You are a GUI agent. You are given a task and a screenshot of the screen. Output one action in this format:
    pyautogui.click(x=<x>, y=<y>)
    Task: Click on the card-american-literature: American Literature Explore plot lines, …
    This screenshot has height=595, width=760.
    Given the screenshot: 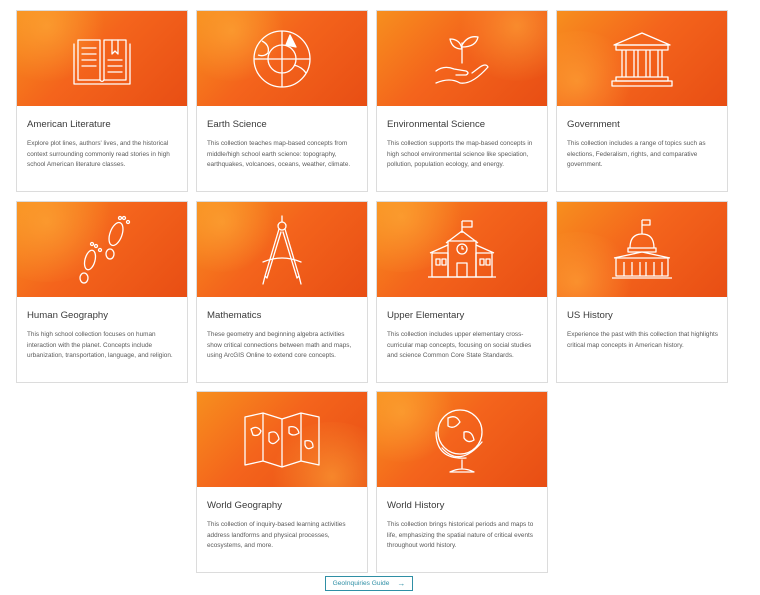 What is the action you would take?
    pyautogui.click(x=102, y=101)
    